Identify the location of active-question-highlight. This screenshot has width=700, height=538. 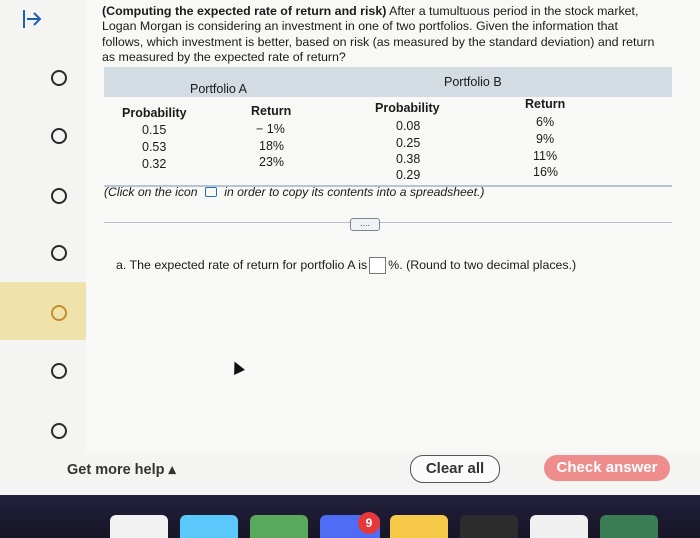
(43, 311).